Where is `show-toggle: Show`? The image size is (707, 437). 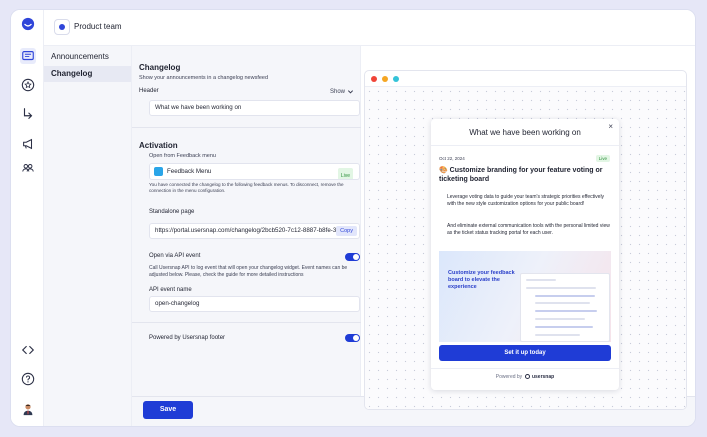 show-toggle: Show is located at coordinates (342, 91).